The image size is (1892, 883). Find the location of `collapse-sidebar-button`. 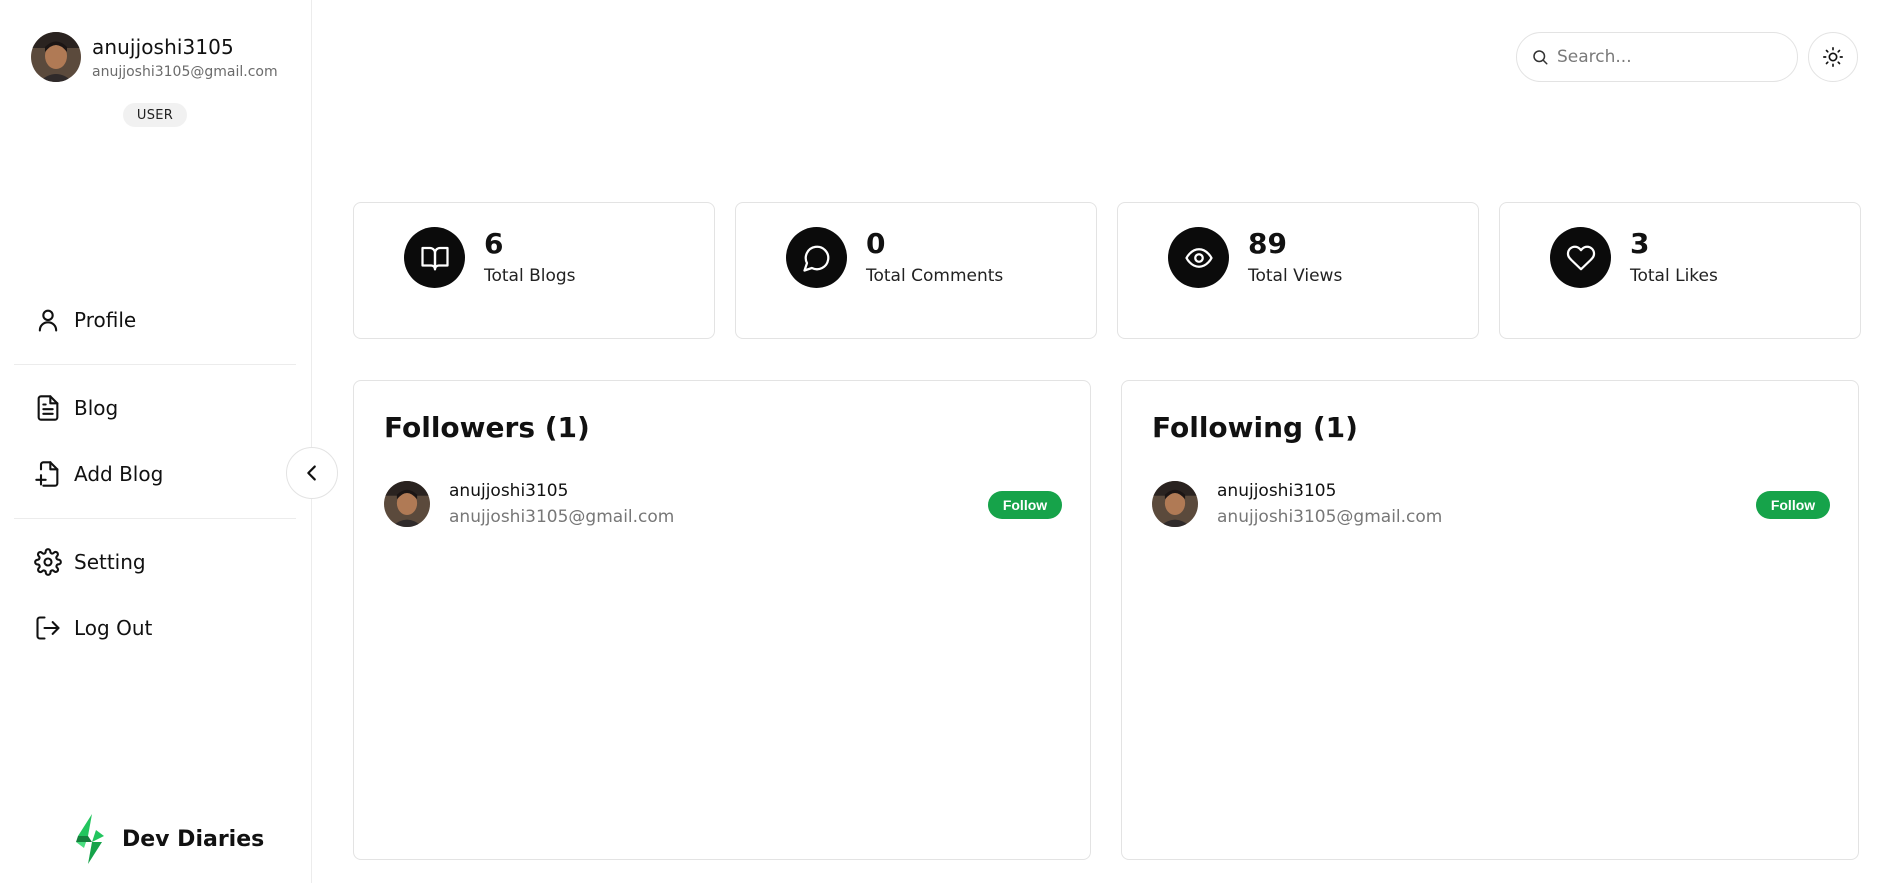

collapse-sidebar-button is located at coordinates (312, 473).